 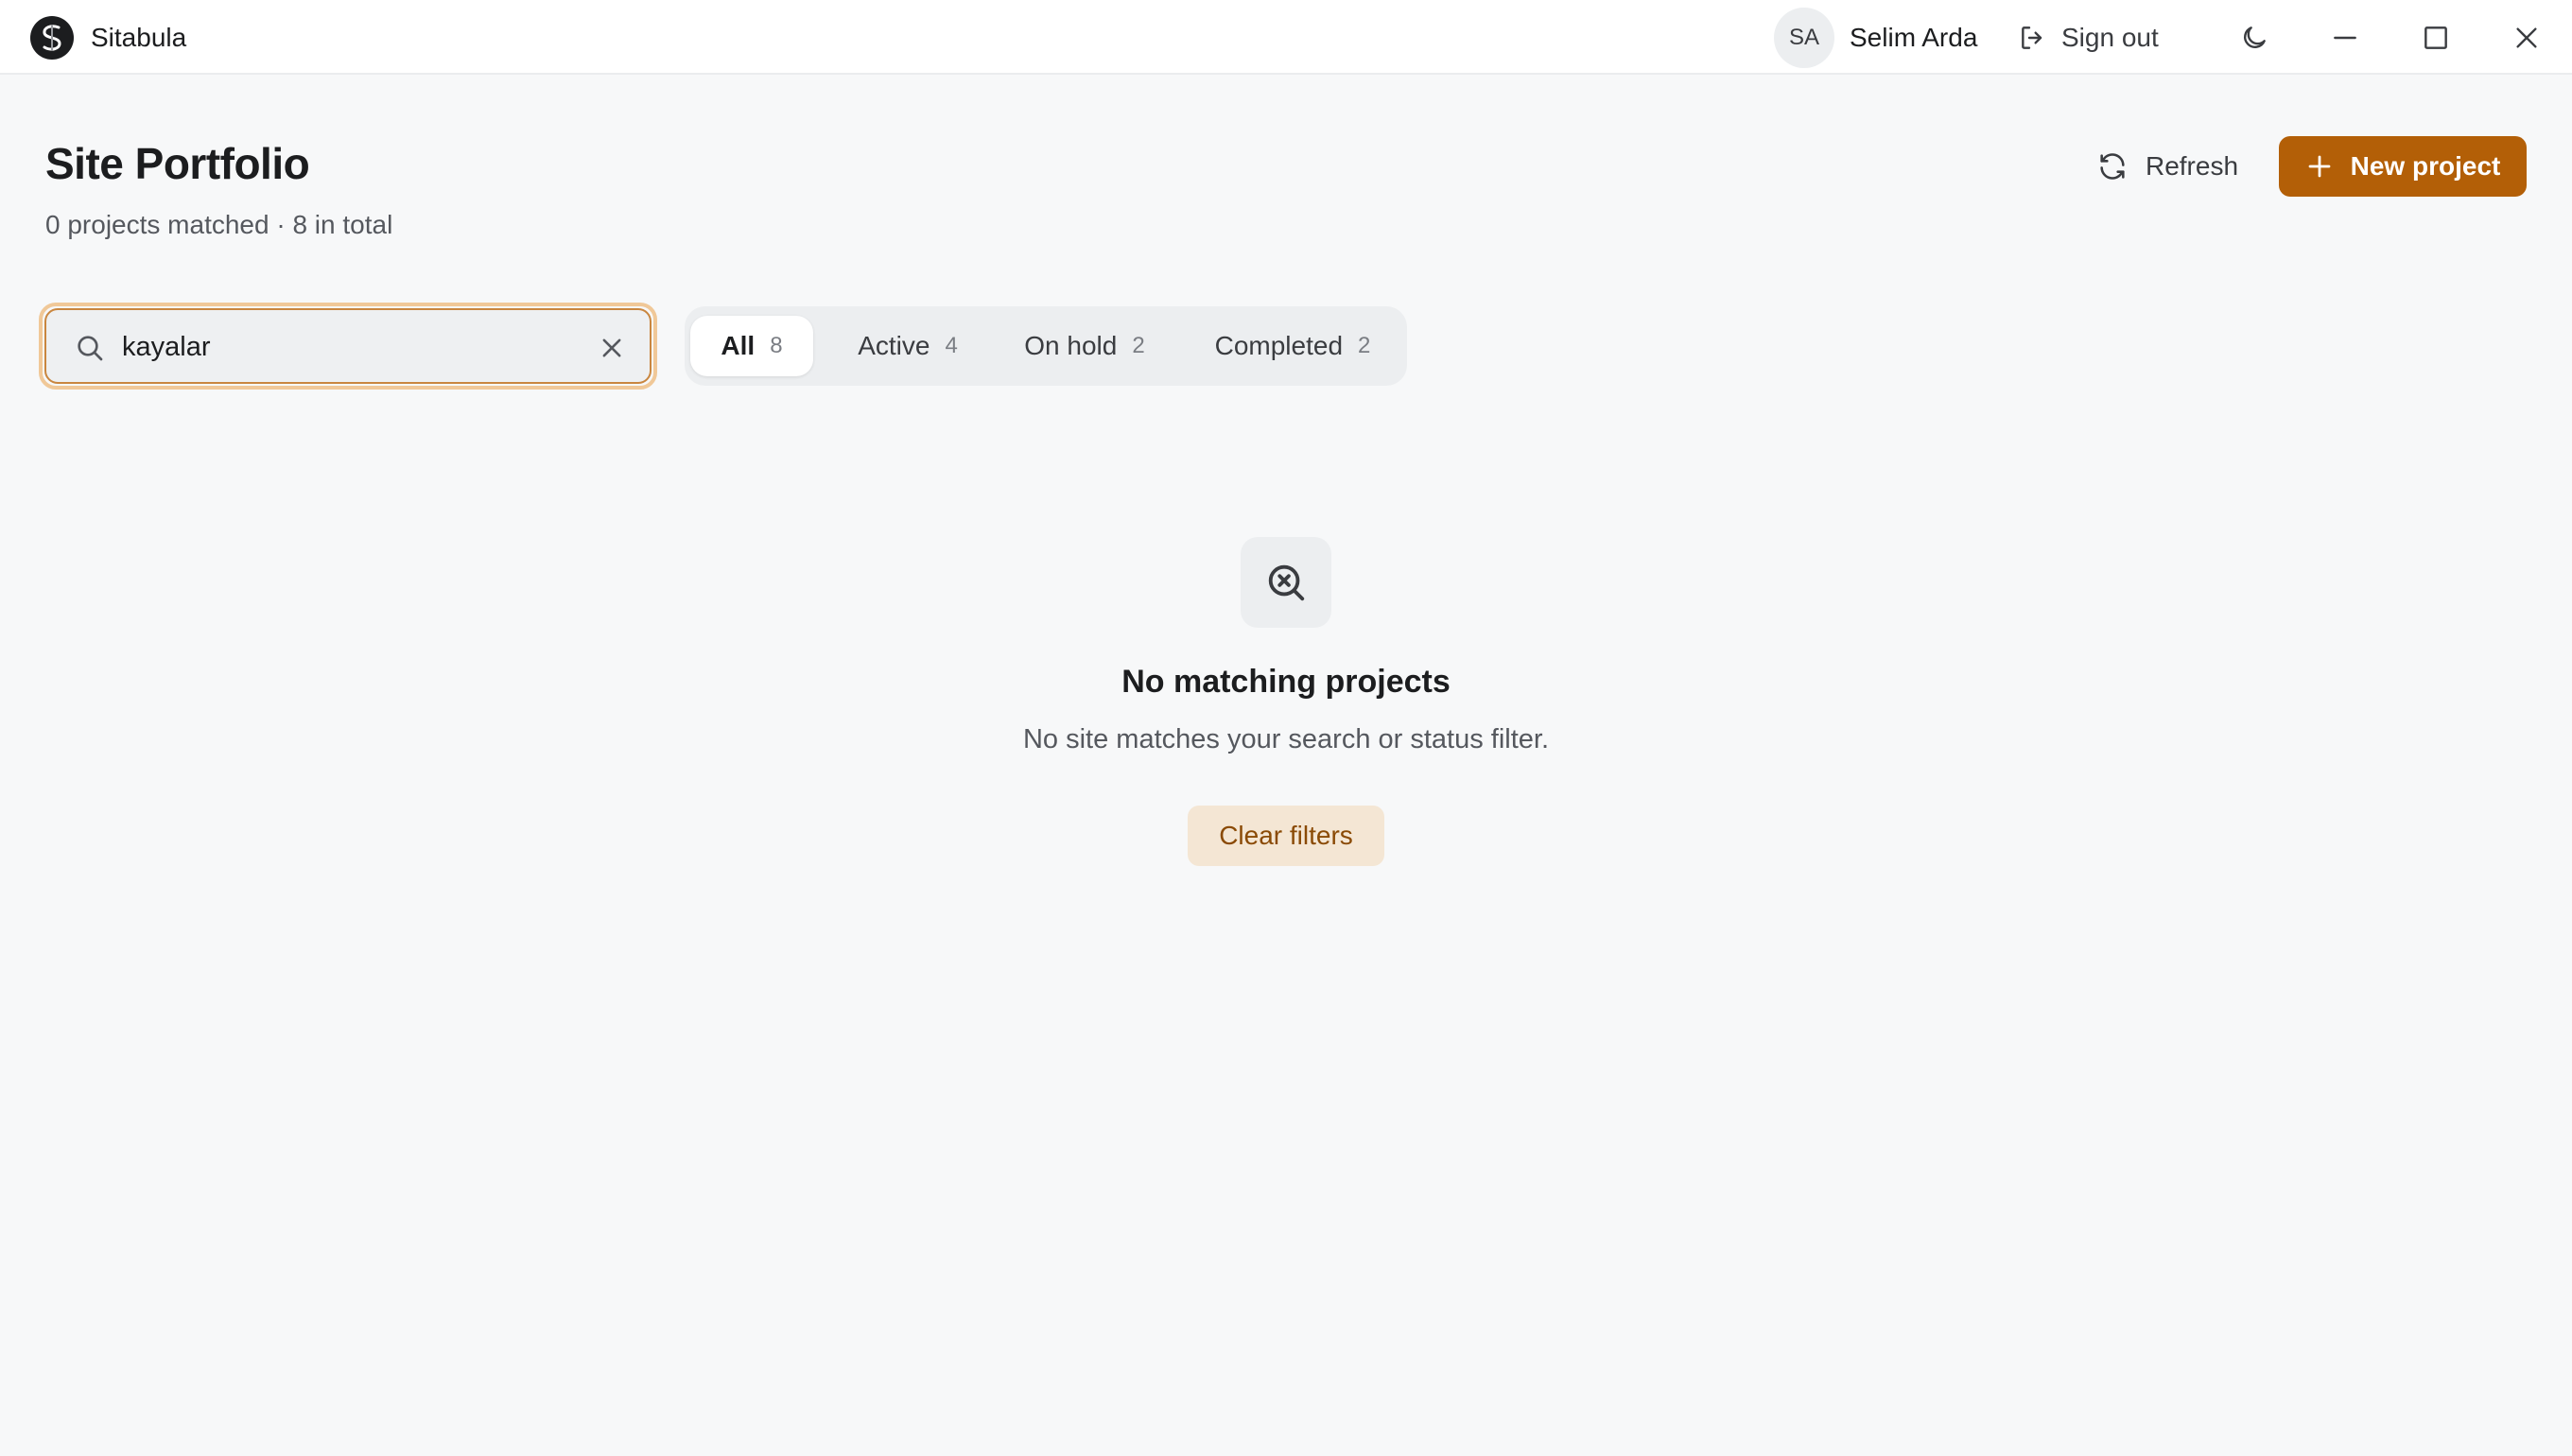 I want to click on search-icon, so click(x=90, y=348).